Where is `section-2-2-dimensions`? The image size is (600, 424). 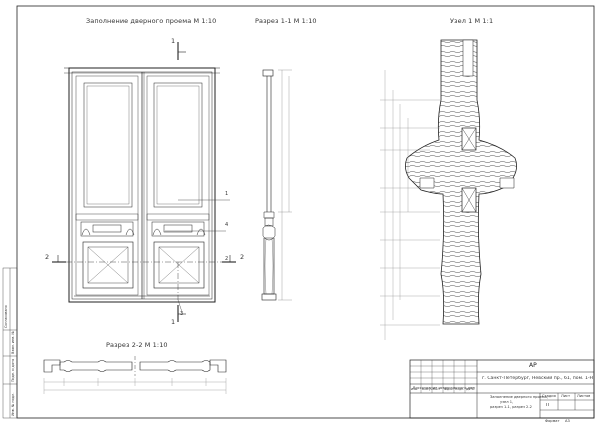
section-2-2-dimensions is located at coordinates (135, 386).